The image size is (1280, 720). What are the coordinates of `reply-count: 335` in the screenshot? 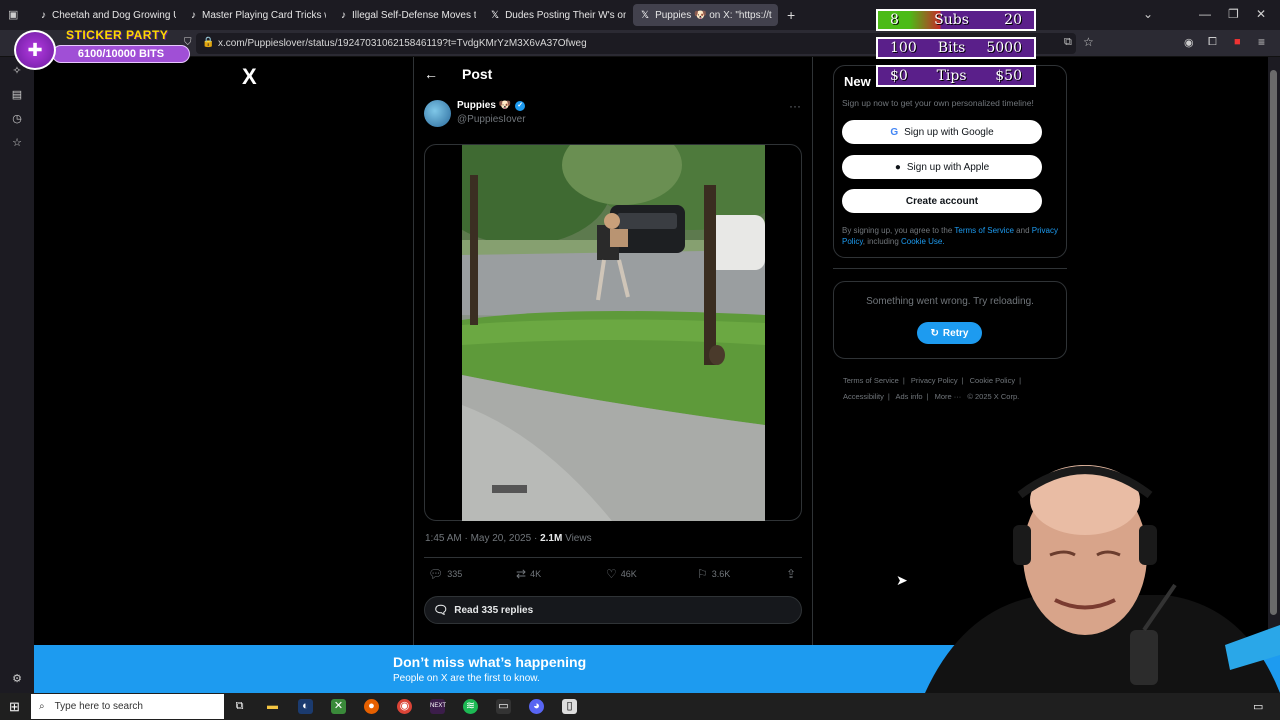 It's located at (455, 574).